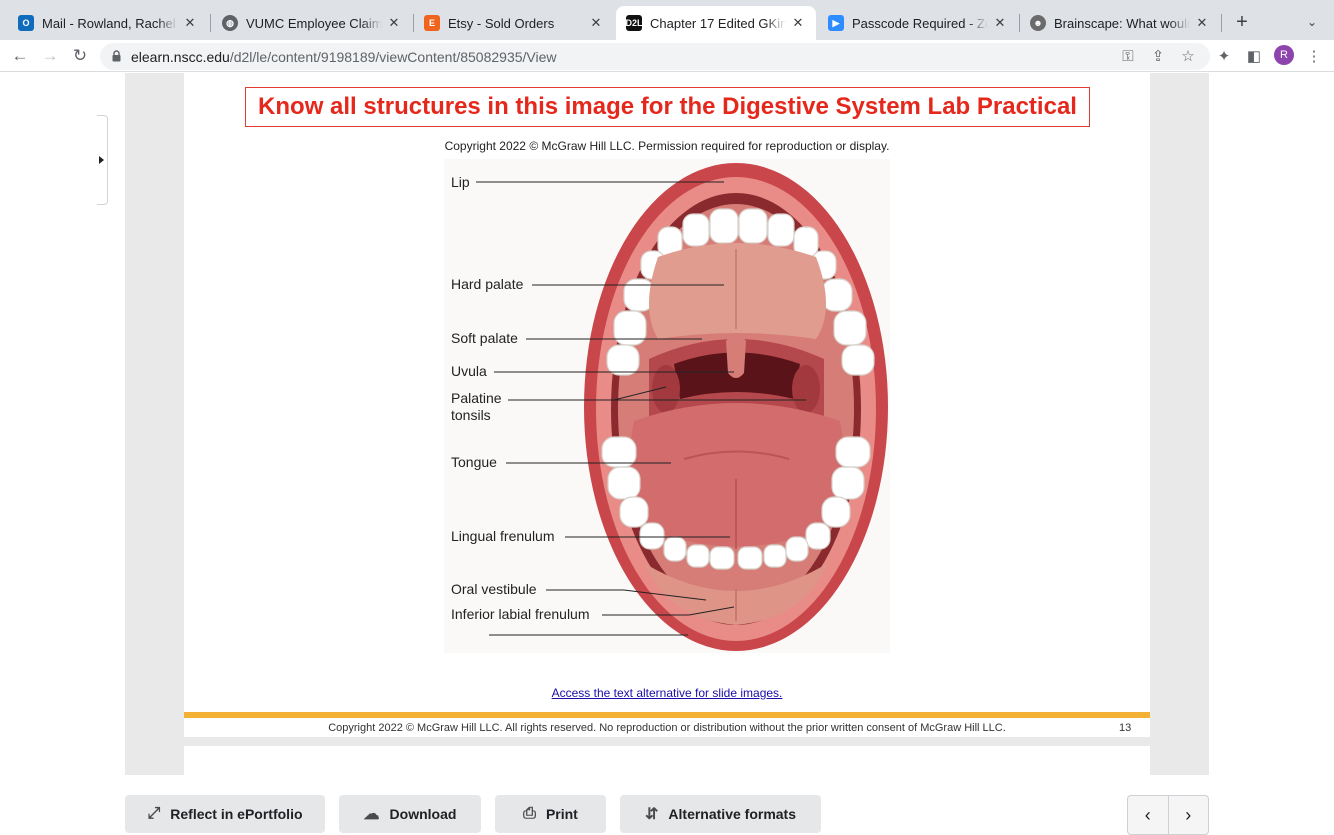 Image resolution: width=1334 pixels, height=835 pixels. I want to click on tab-zoom-passcode: ▶ Passcode Required - Zoom ✕, so click(918, 23).